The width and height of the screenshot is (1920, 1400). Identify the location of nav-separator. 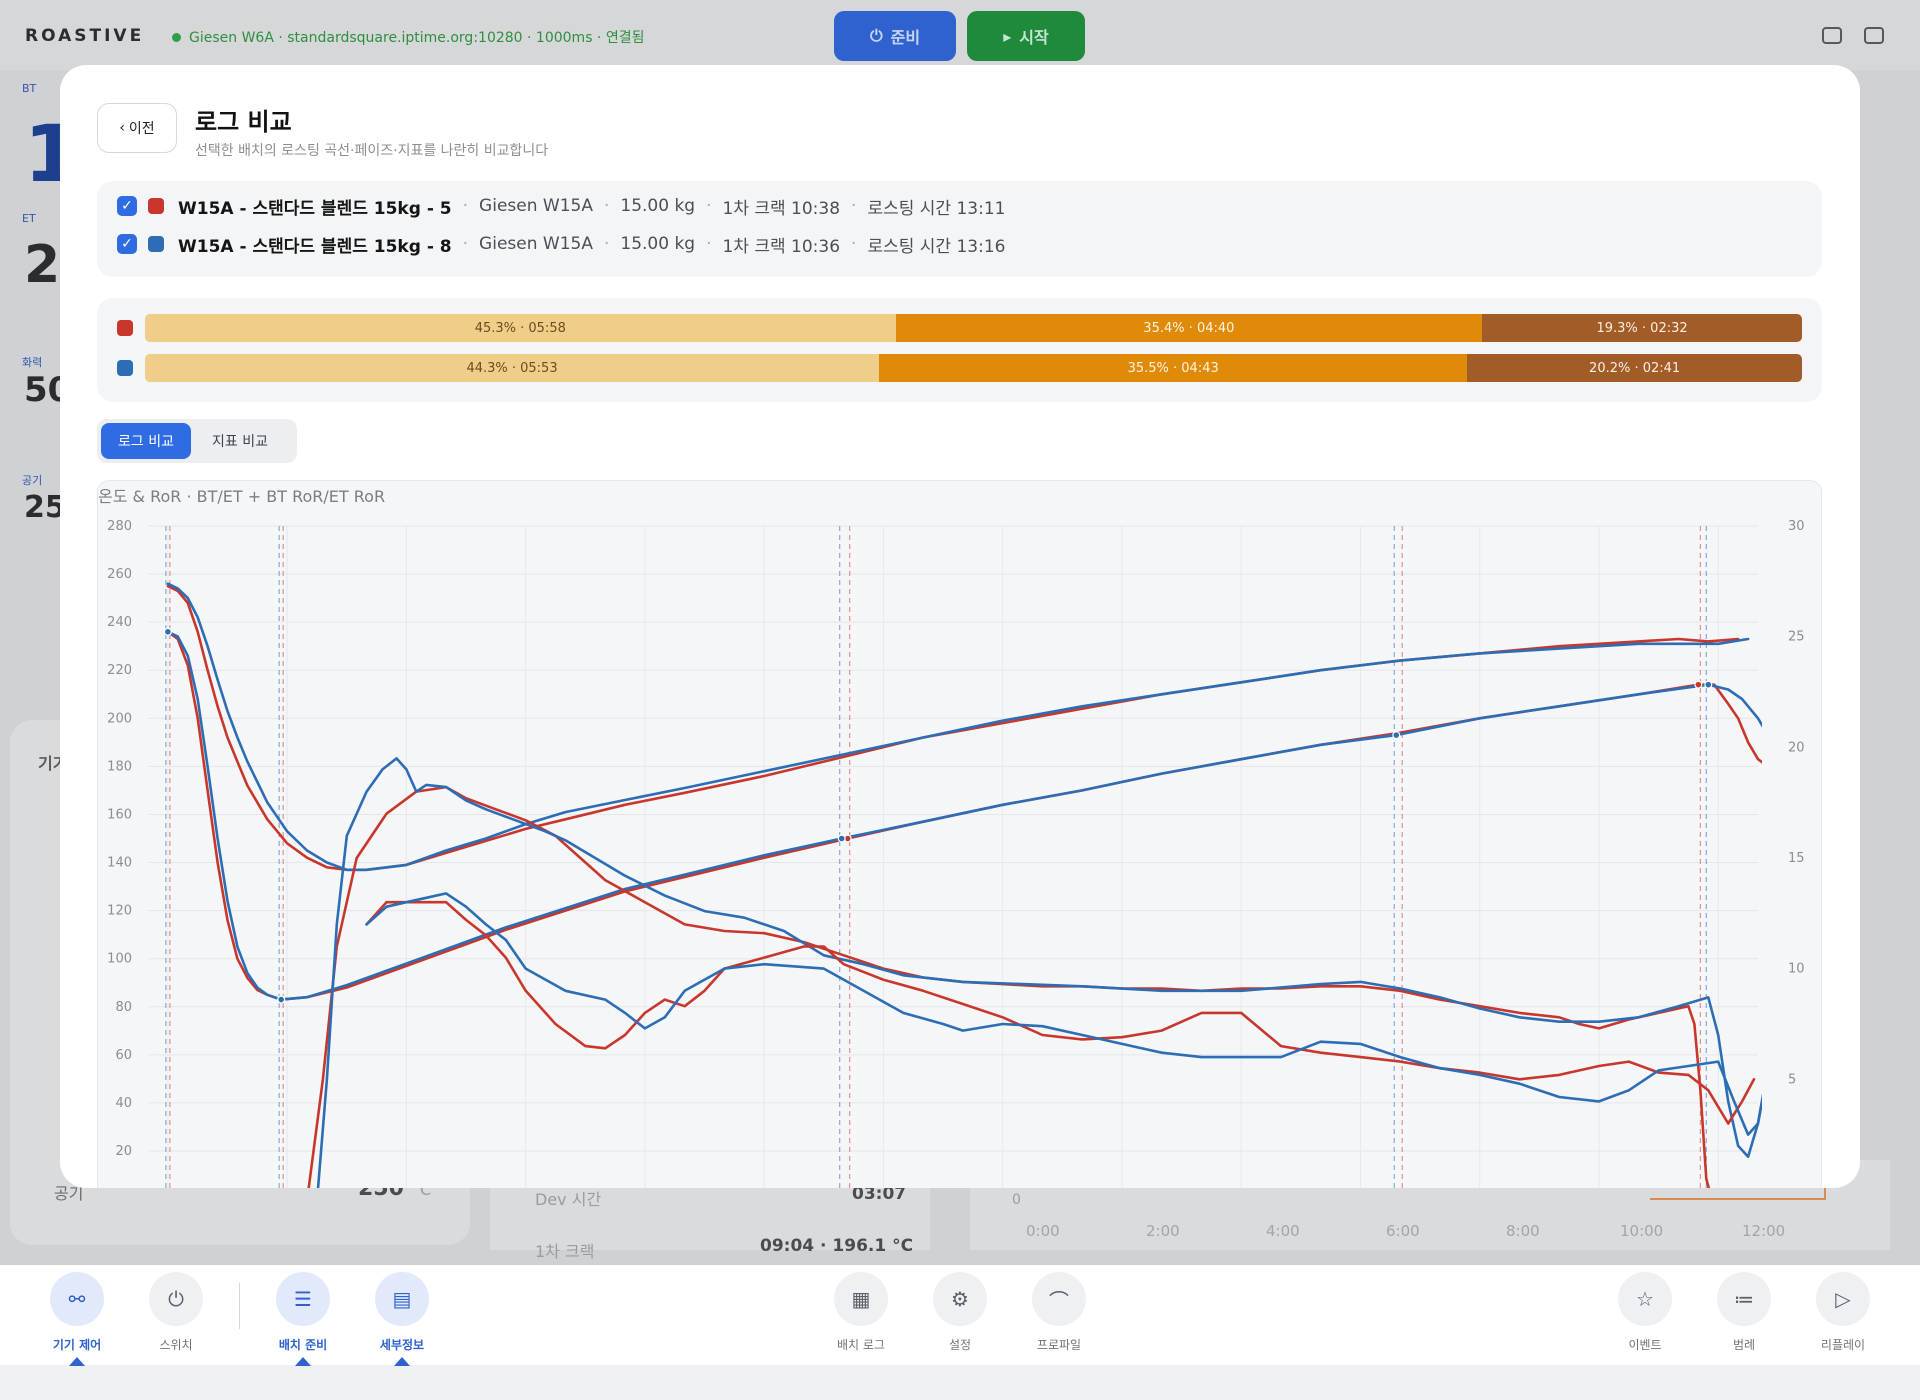
(239, 1306).